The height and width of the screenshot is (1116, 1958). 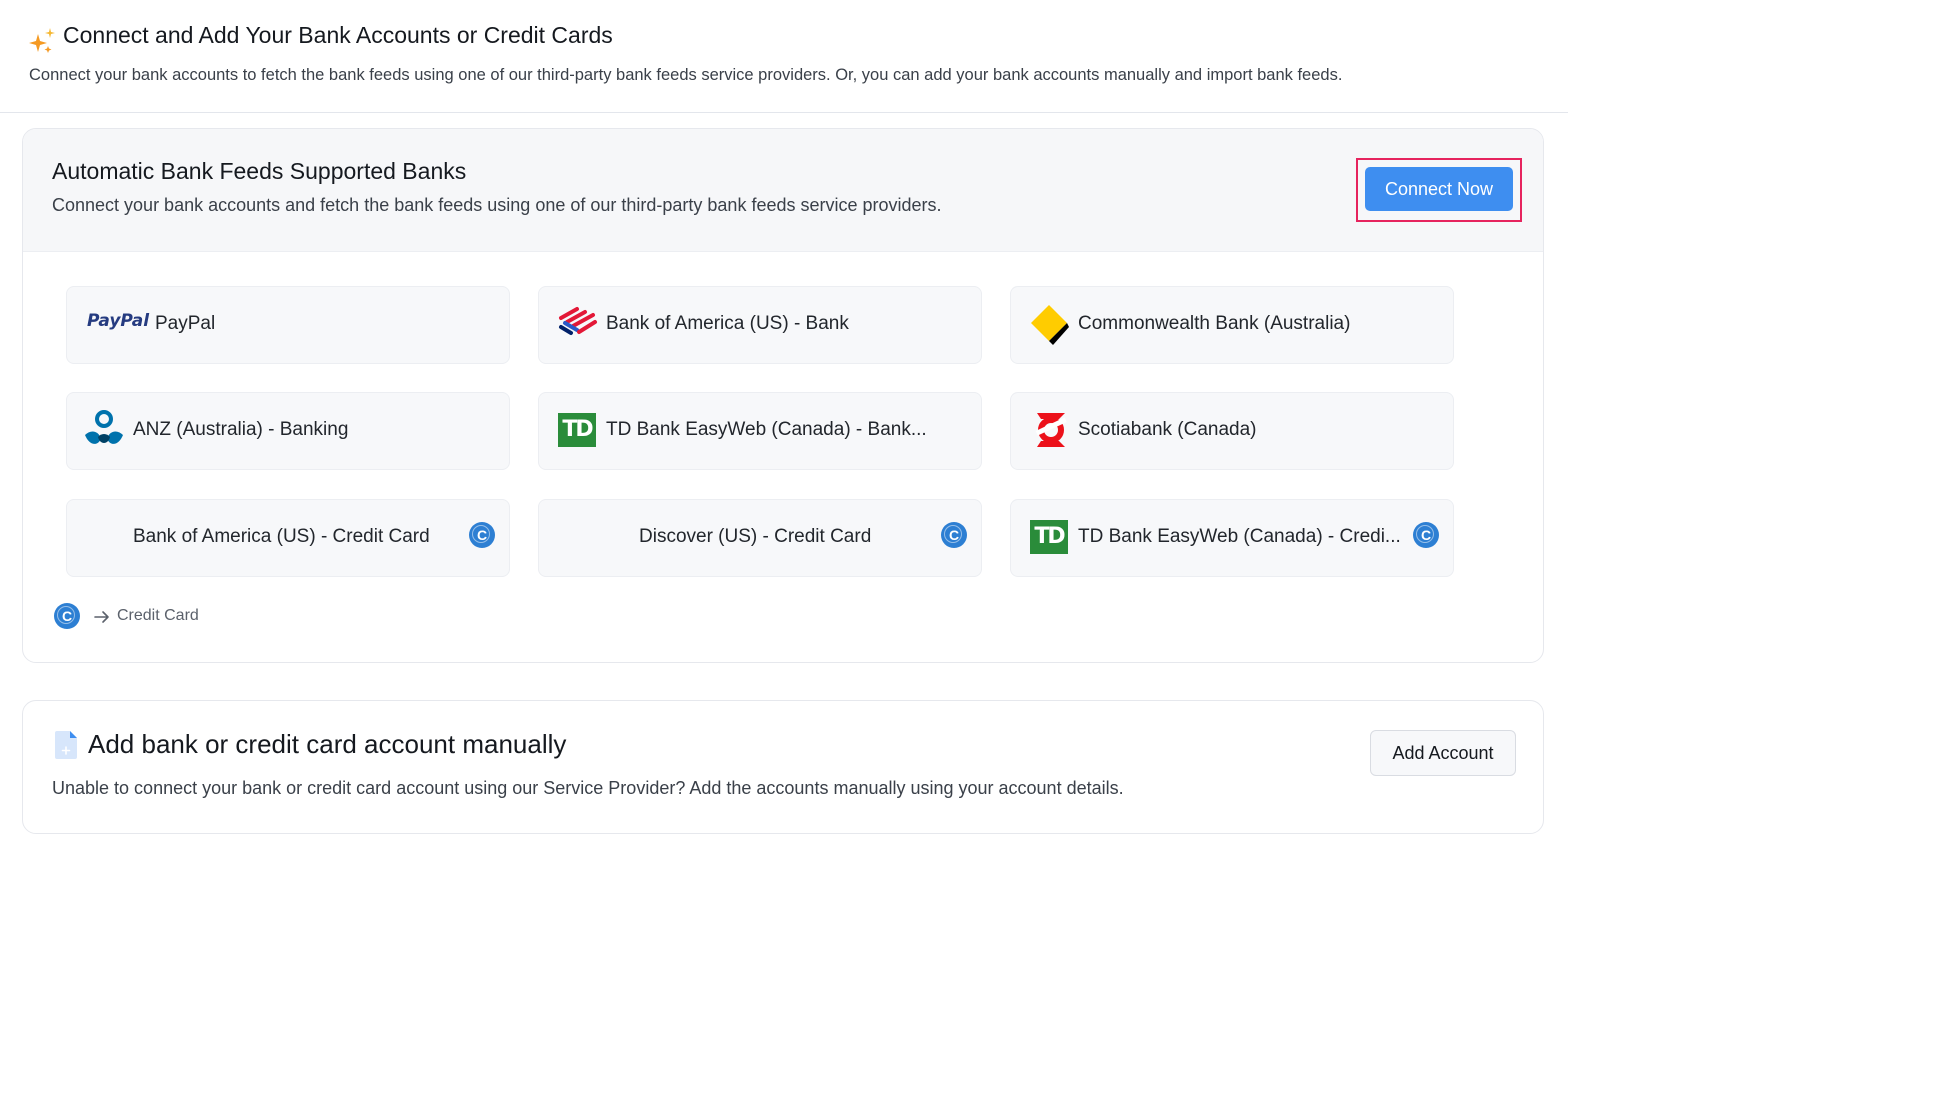 What do you see at coordinates (241, 429) in the screenshot?
I see `bank-name: ANZ (Australia) - Banking` at bounding box center [241, 429].